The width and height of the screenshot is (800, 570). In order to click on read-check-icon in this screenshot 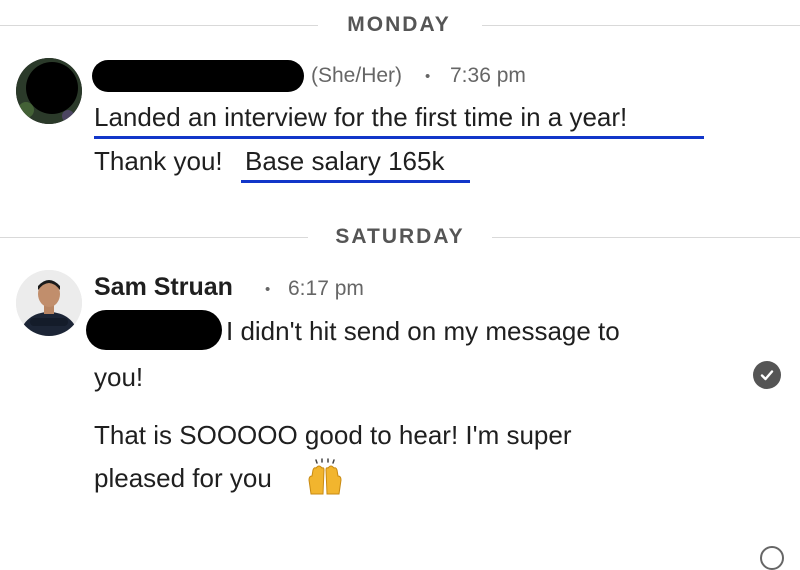, I will do `click(767, 375)`.